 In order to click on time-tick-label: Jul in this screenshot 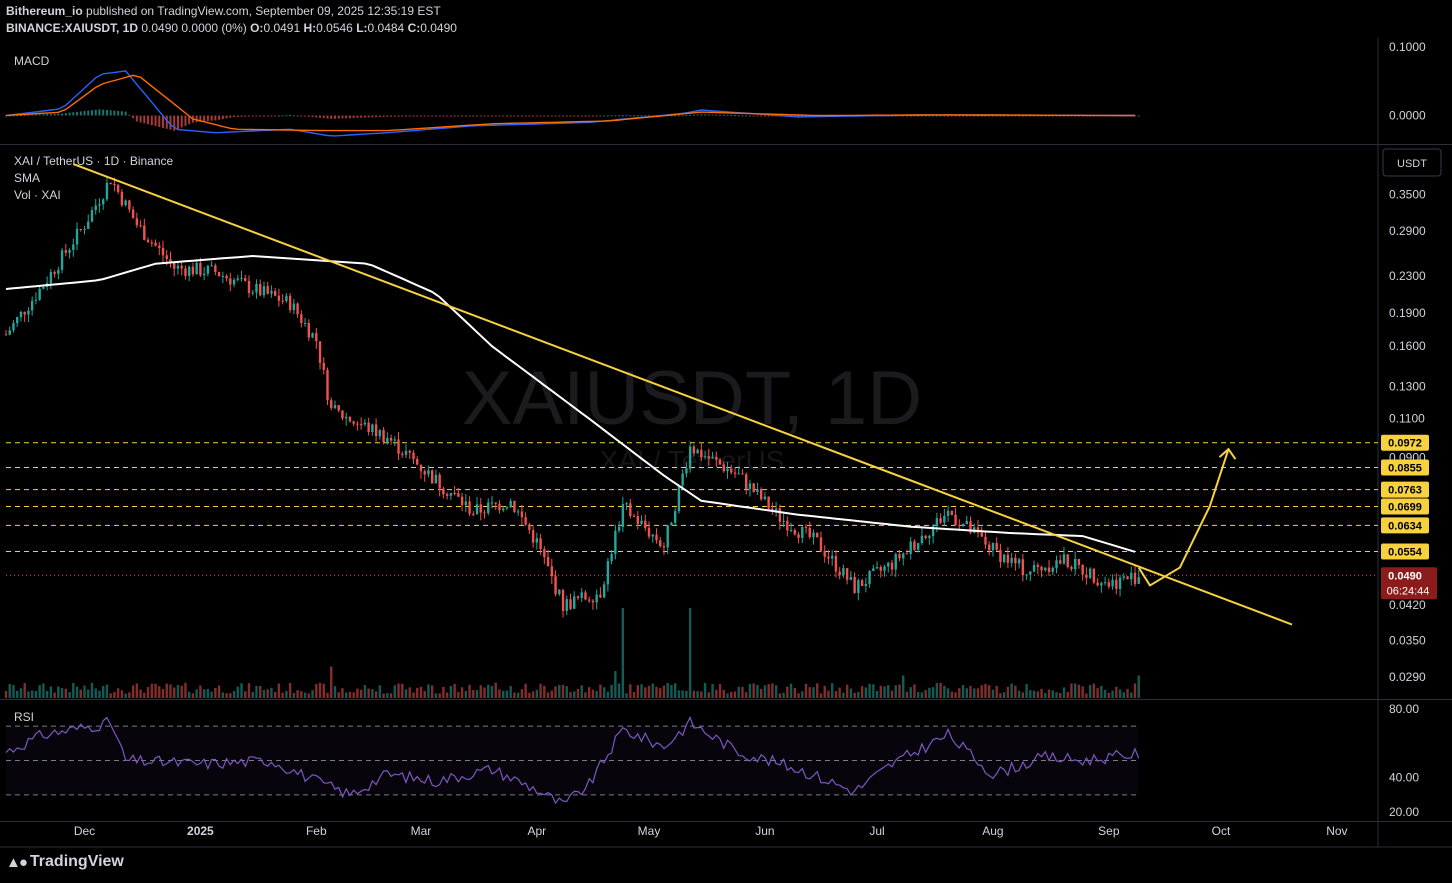, I will do `click(876, 831)`.